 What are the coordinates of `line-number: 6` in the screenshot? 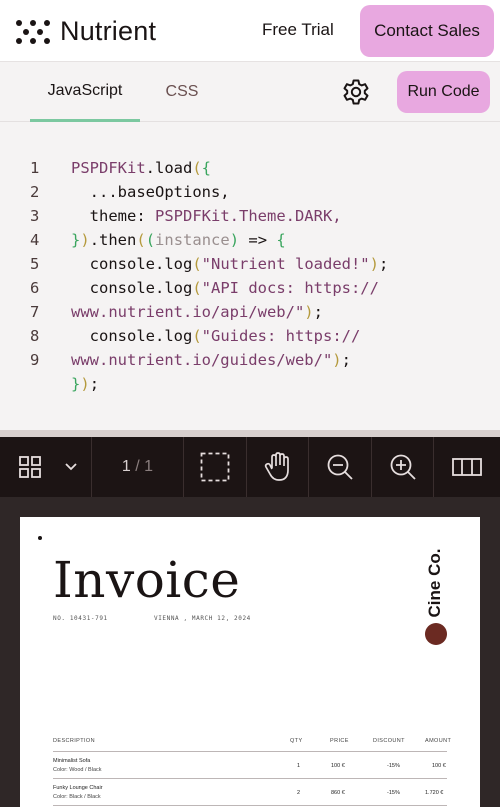 It's located at (35, 288).